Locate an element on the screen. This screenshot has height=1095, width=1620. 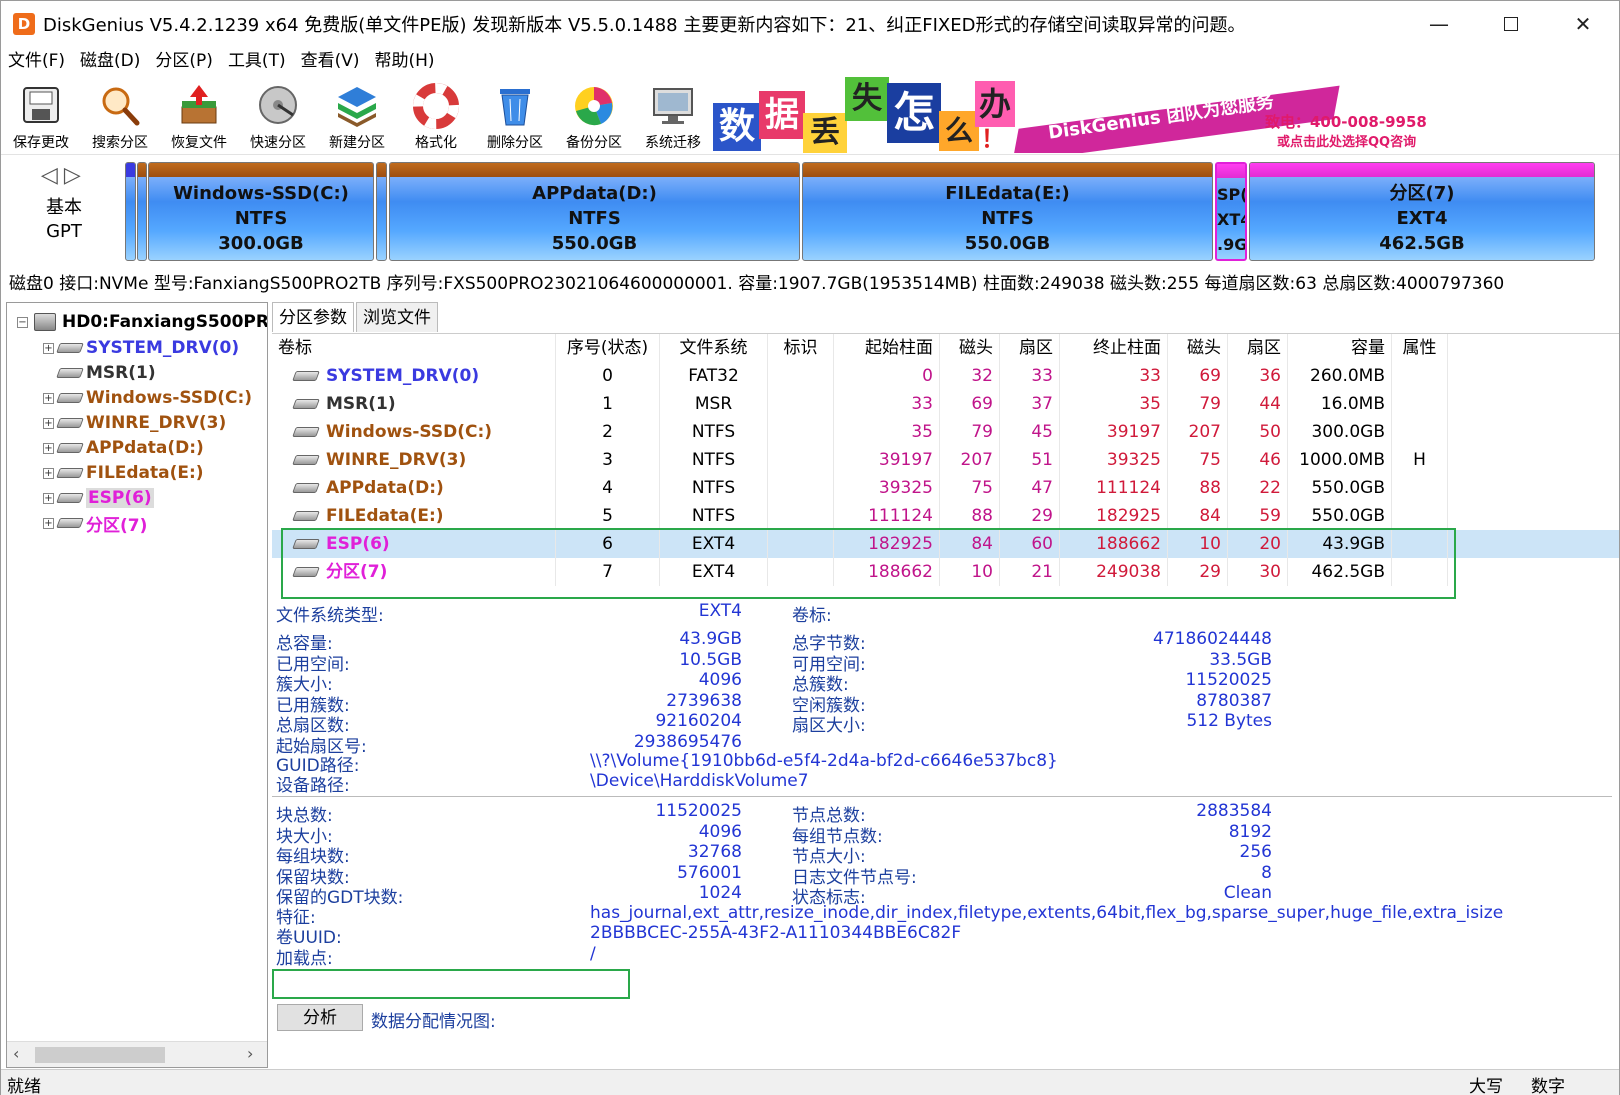
partition-name: FILEdata(E:) is located at coordinates (1007, 193).